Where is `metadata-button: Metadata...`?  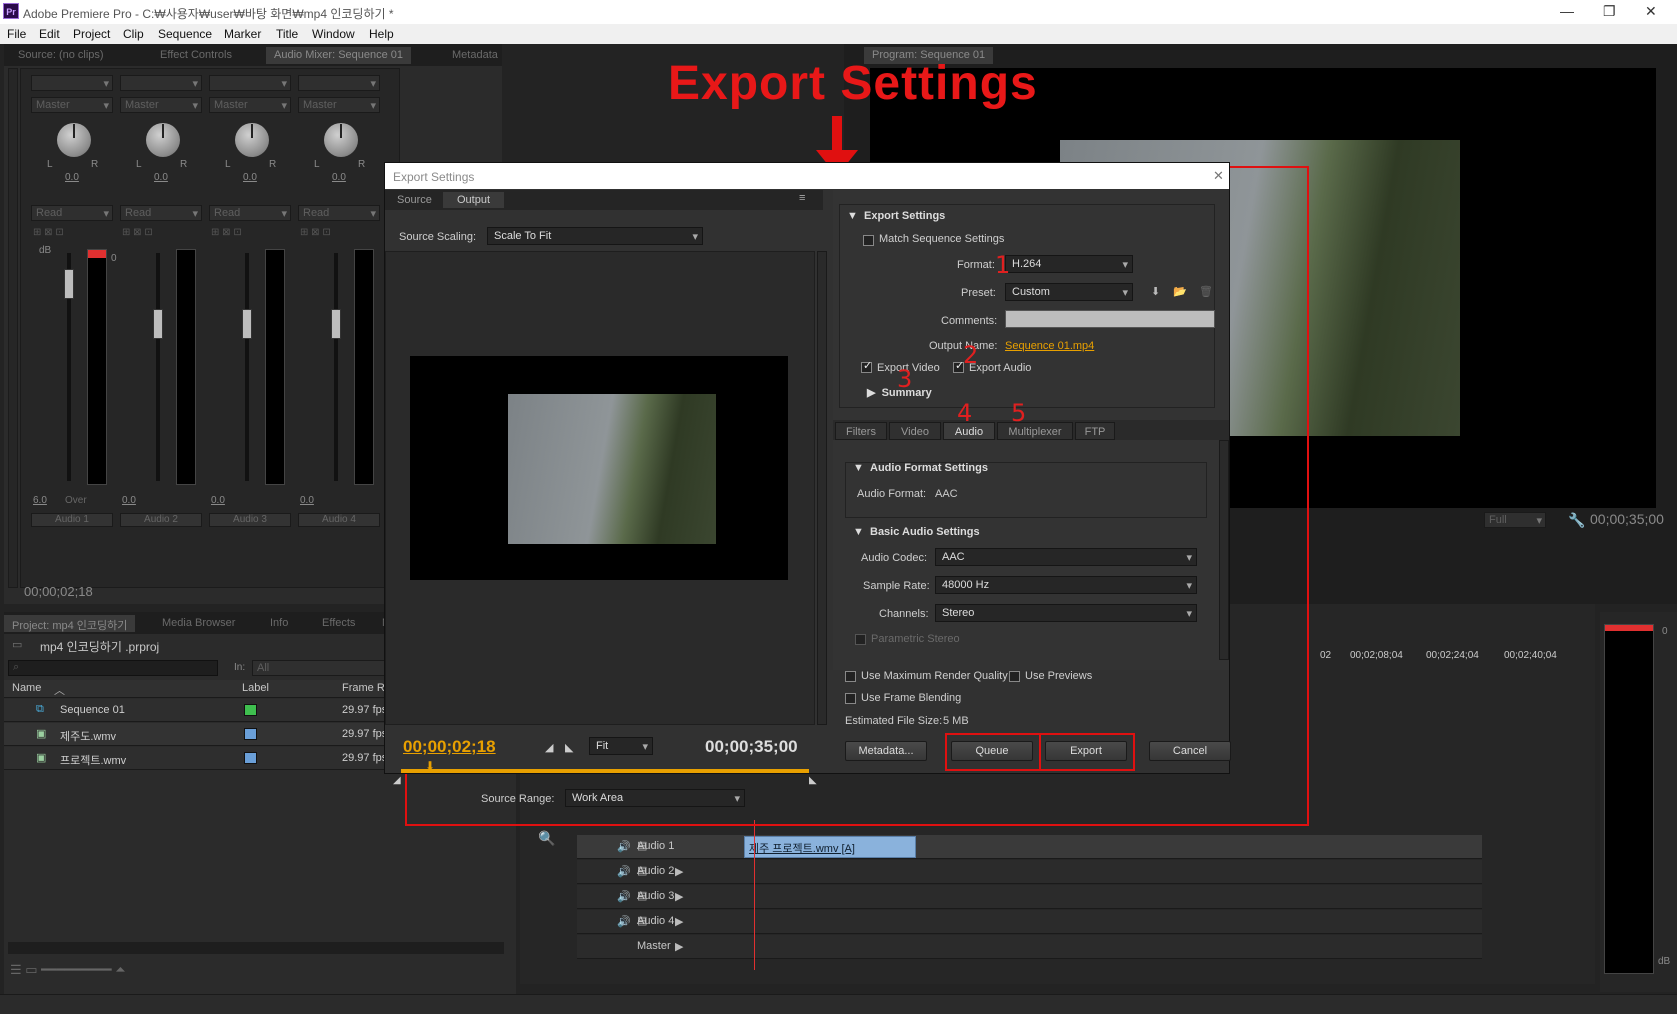 metadata-button: Metadata... is located at coordinates (886, 751).